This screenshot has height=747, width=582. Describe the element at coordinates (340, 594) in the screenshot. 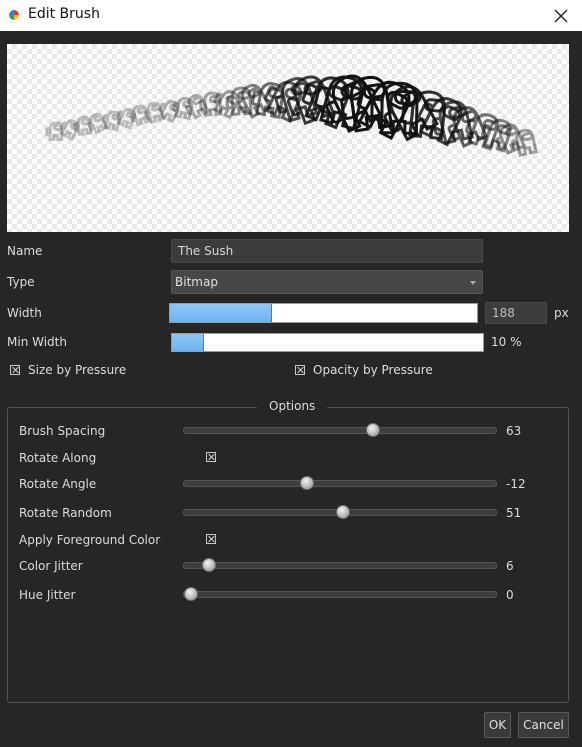

I see `hue-jitter-slider` at that location.